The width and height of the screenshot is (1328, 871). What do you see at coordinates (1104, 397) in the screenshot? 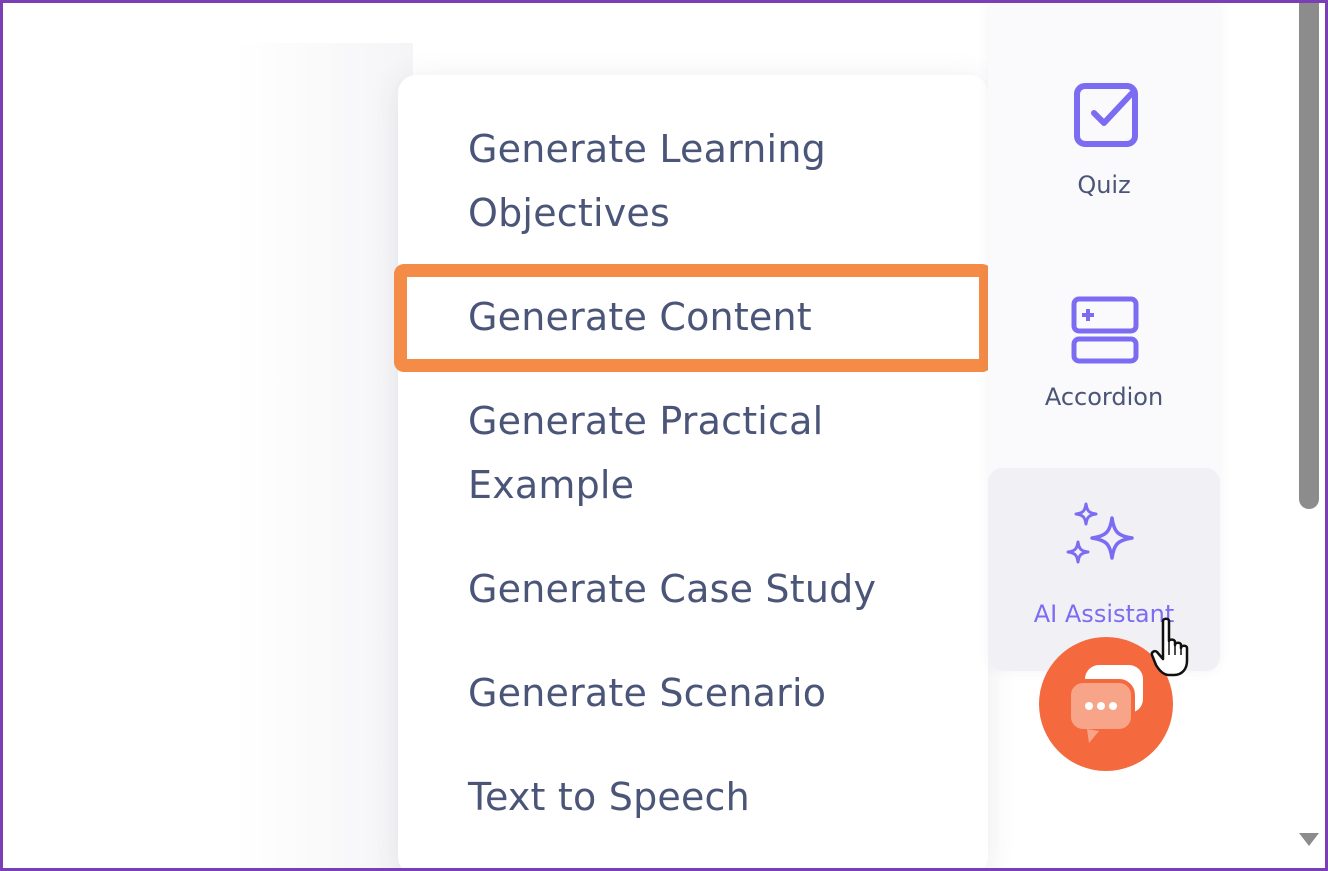
I see `panel-item-label: Accordion` at bounding box center [1104, 397].